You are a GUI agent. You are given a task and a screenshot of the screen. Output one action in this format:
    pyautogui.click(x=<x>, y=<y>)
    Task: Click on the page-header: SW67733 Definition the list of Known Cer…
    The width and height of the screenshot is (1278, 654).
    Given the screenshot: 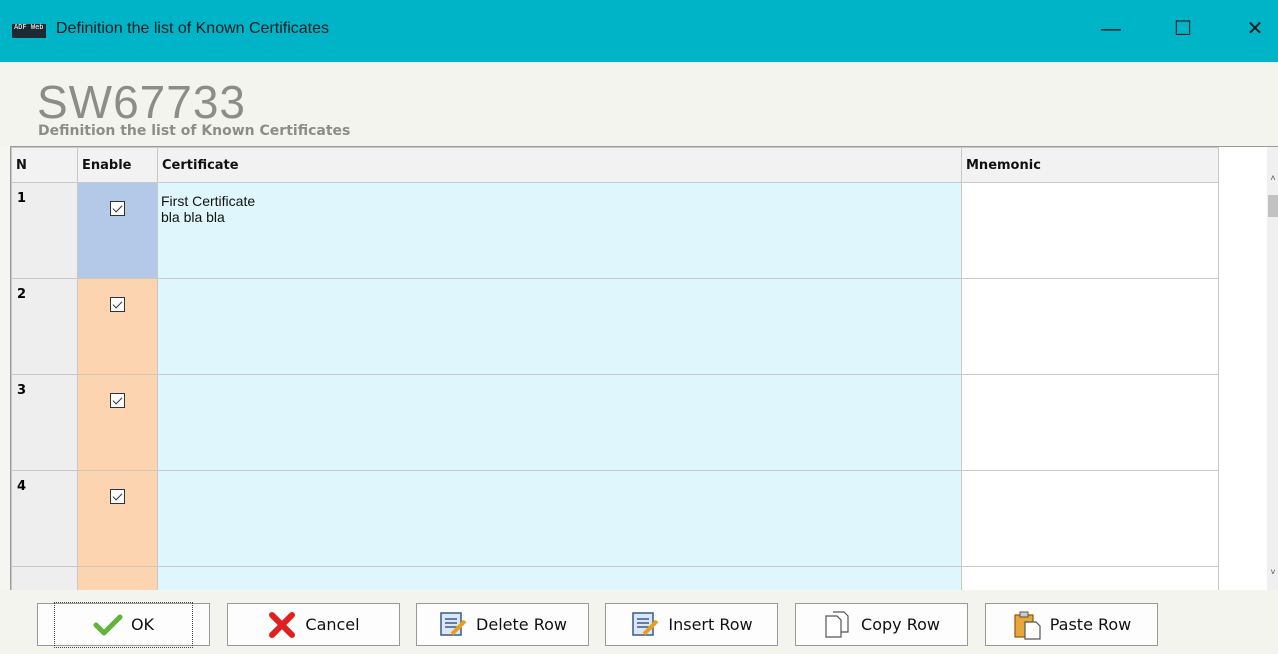 What is the action you would take?
    pyautogui.click(x=639, y=104)
    